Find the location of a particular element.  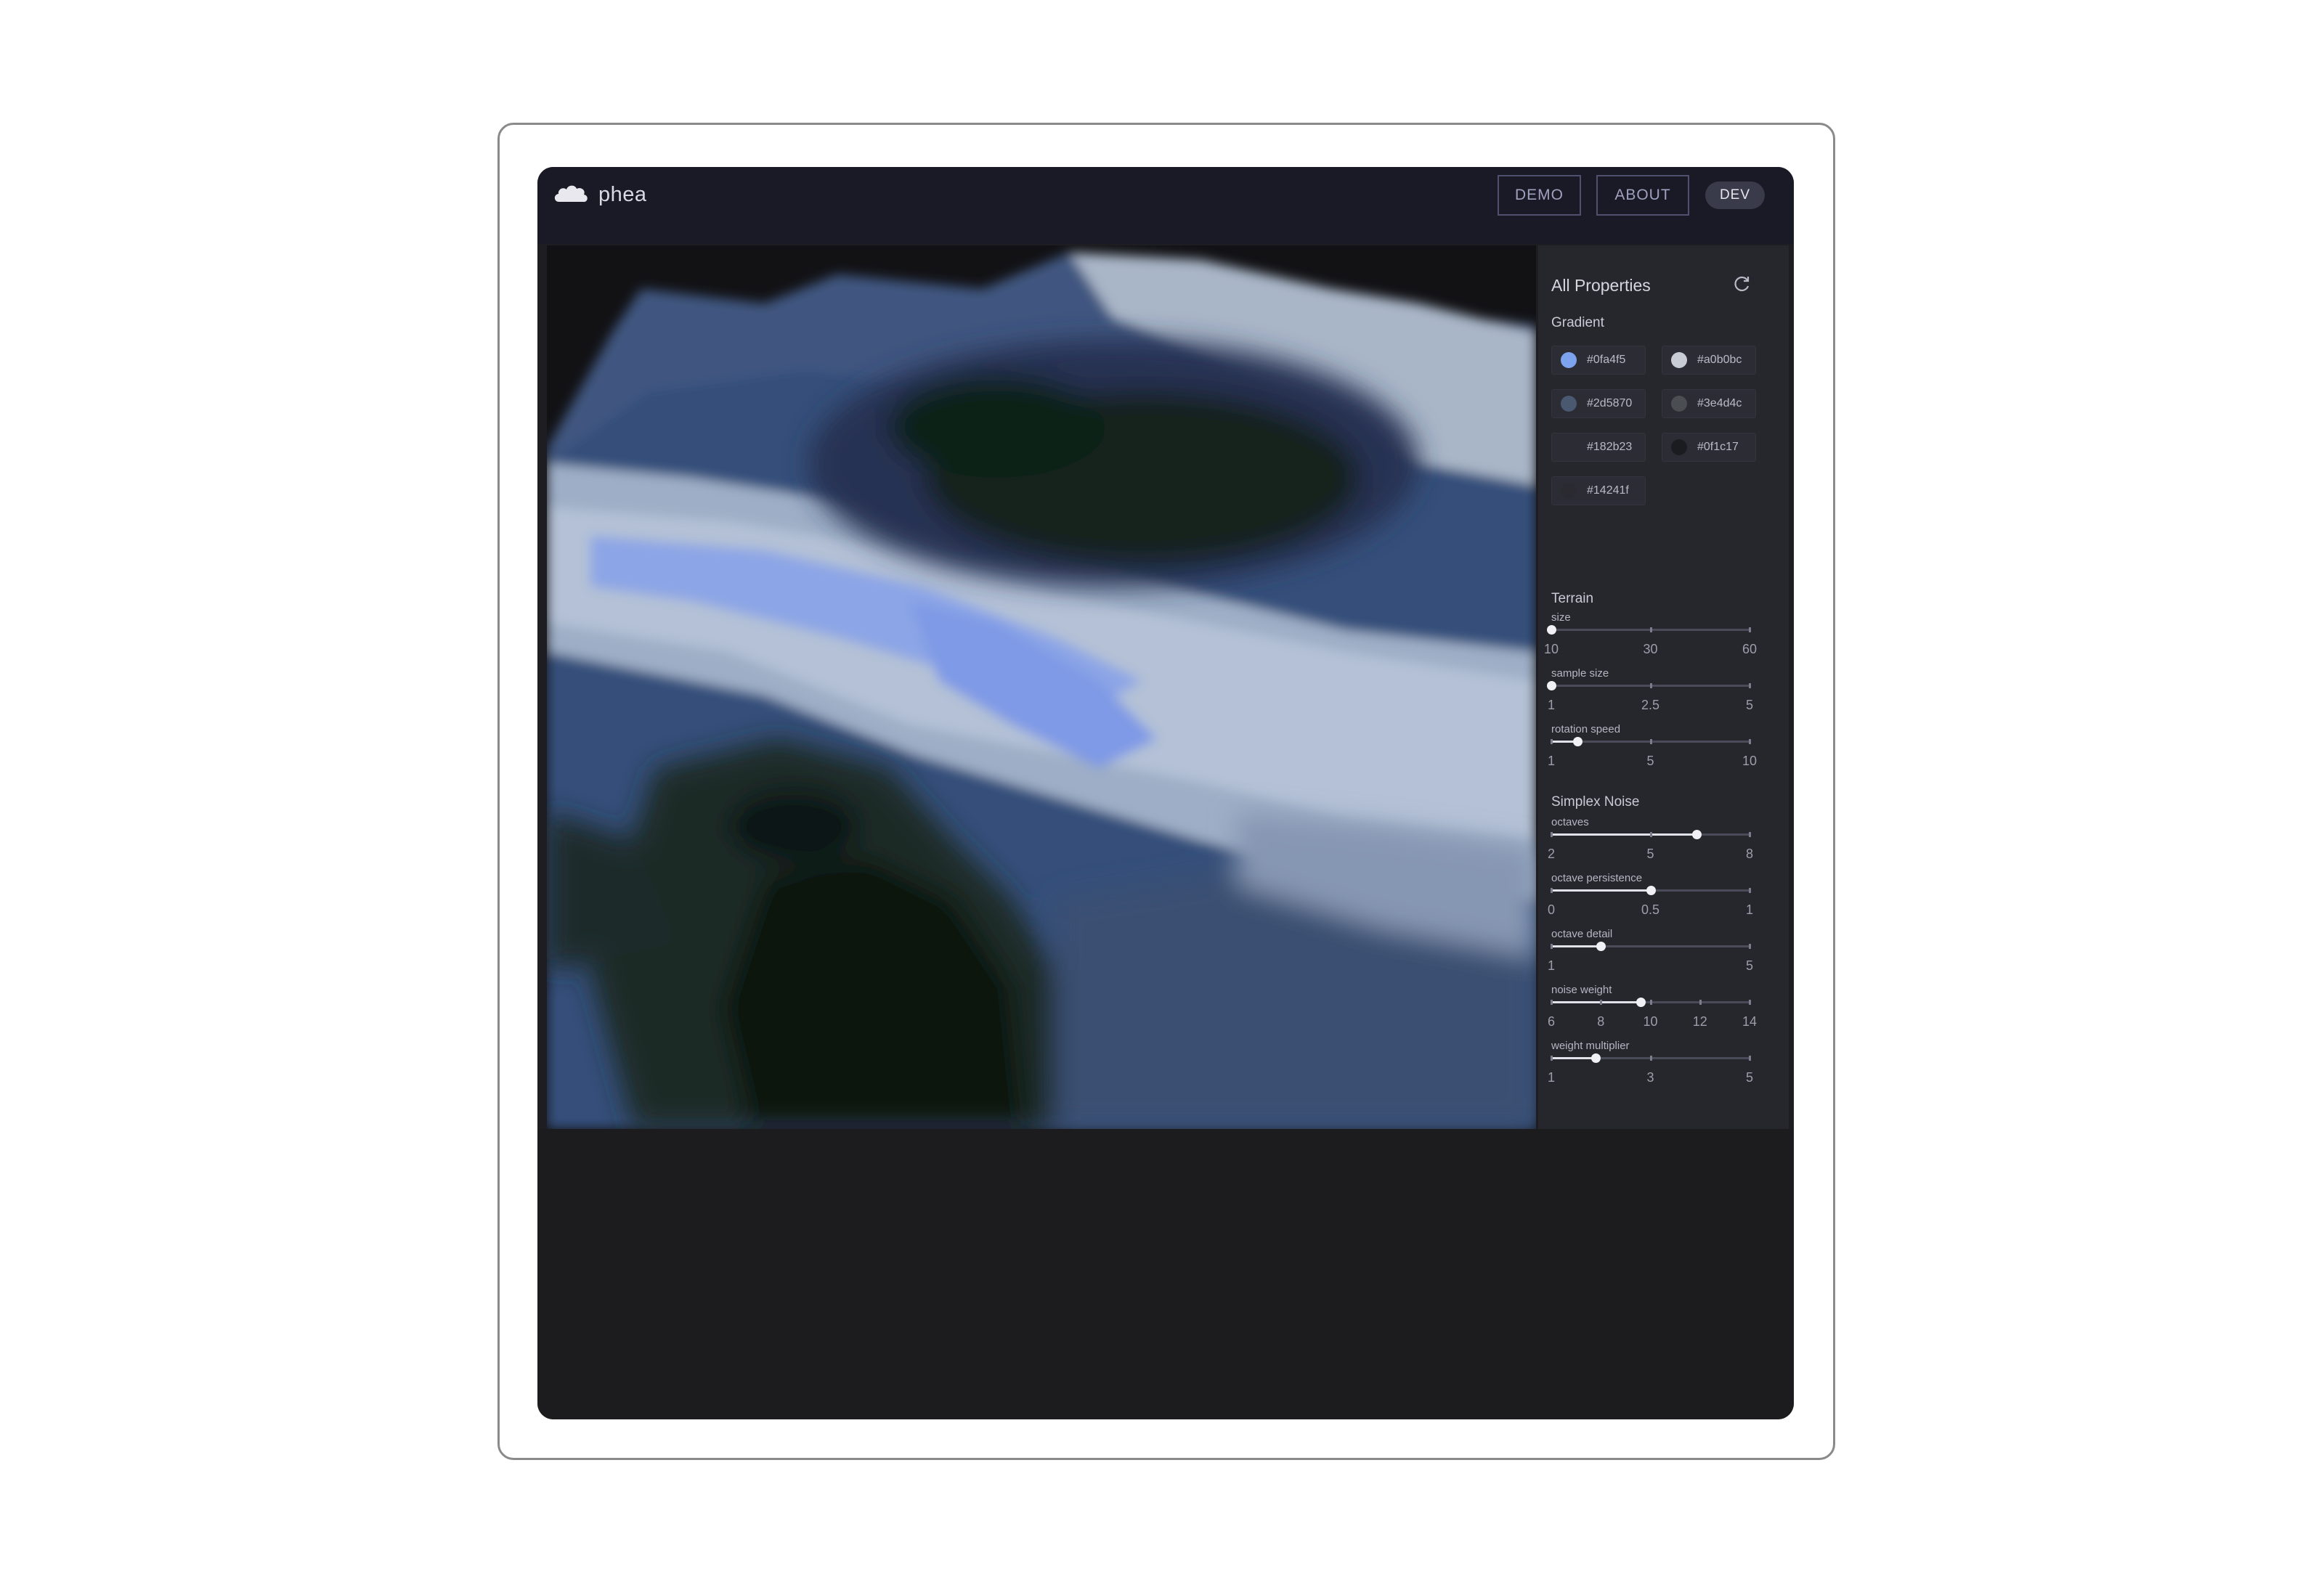

gradient-color-swatch: #3e4d4c is located at coordinates (1709, 403).